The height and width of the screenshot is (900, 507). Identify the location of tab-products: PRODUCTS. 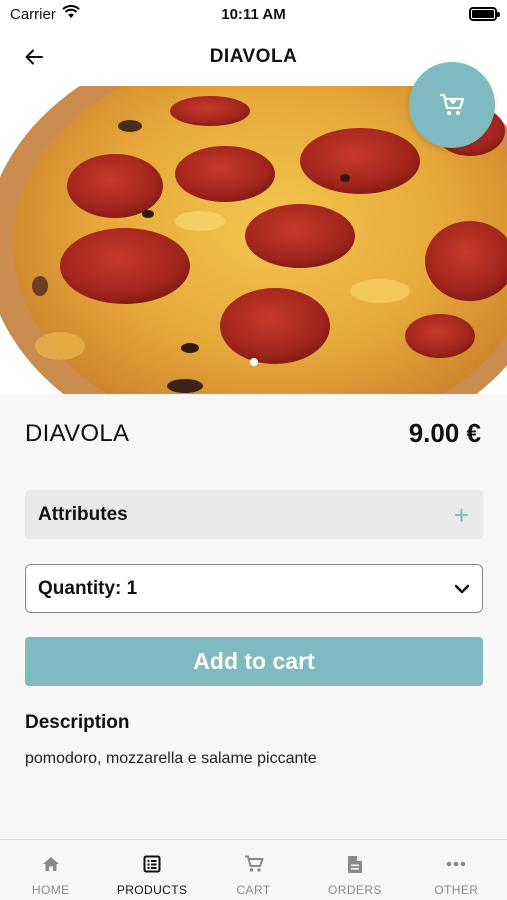
(151, 870).